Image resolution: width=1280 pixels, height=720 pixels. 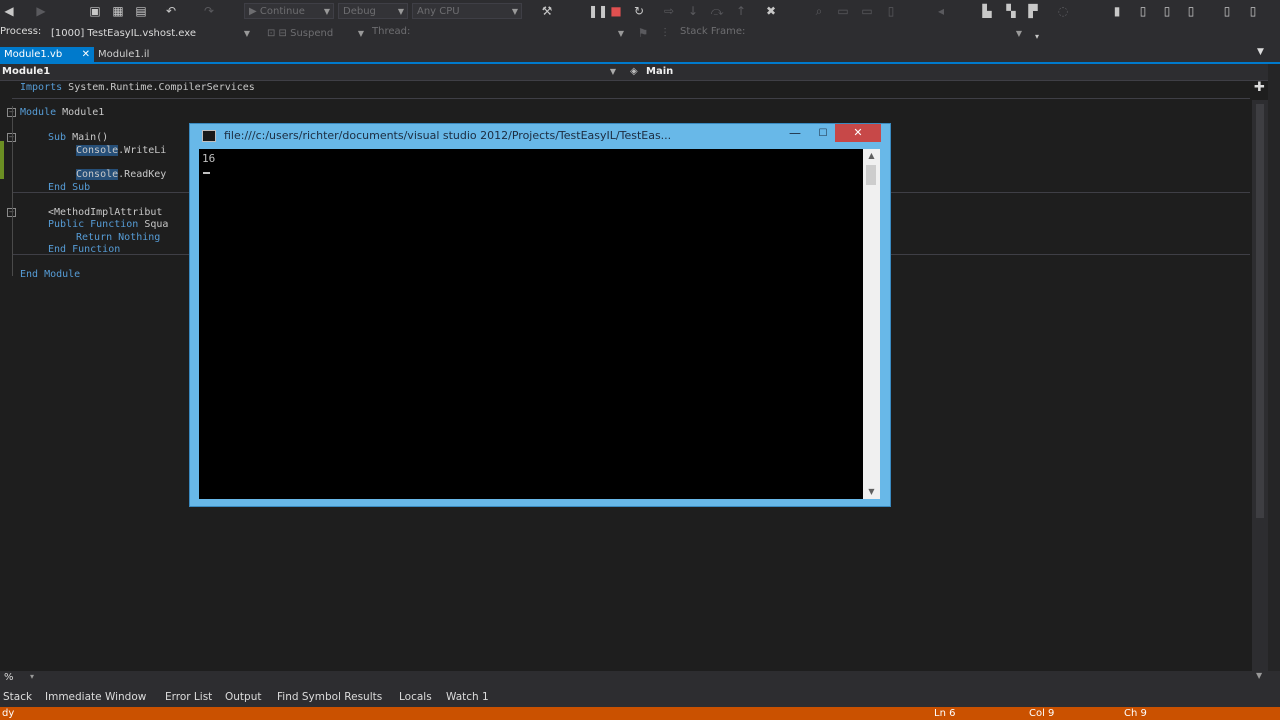 I want to click on bookmark-icon: ▯, so click(x=891, y=11).